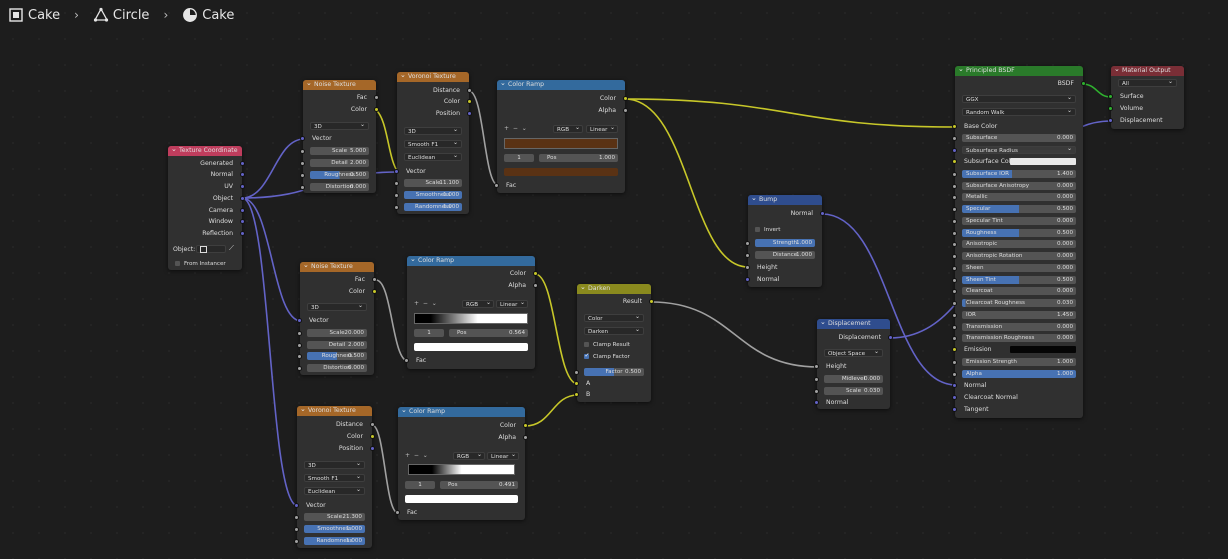 This screenshot has height=559, width=1228. I want to click on scale-field: Scale 5.000, so click(339, 151).